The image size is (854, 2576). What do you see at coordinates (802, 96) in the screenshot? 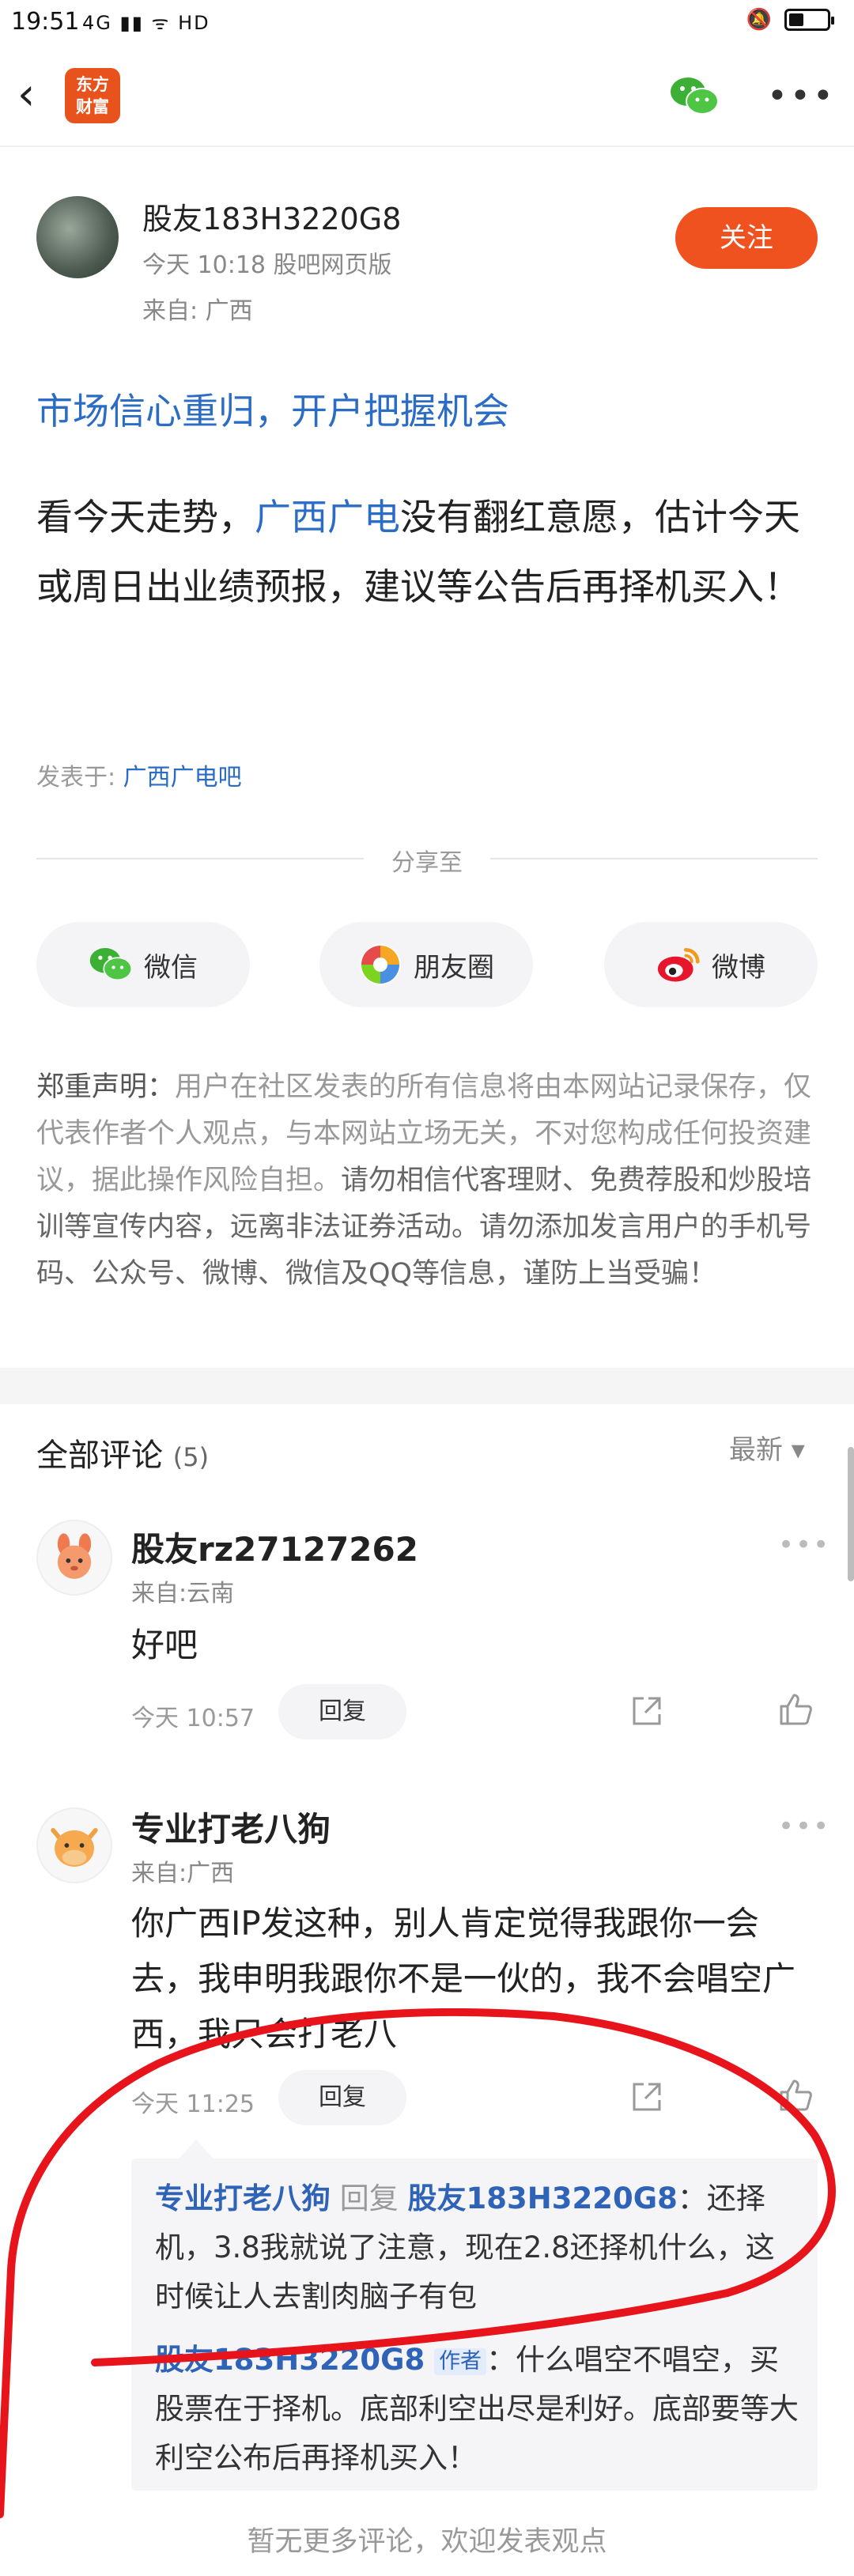
I see `more-options-icon: •••` at bounding box center [802, 96].